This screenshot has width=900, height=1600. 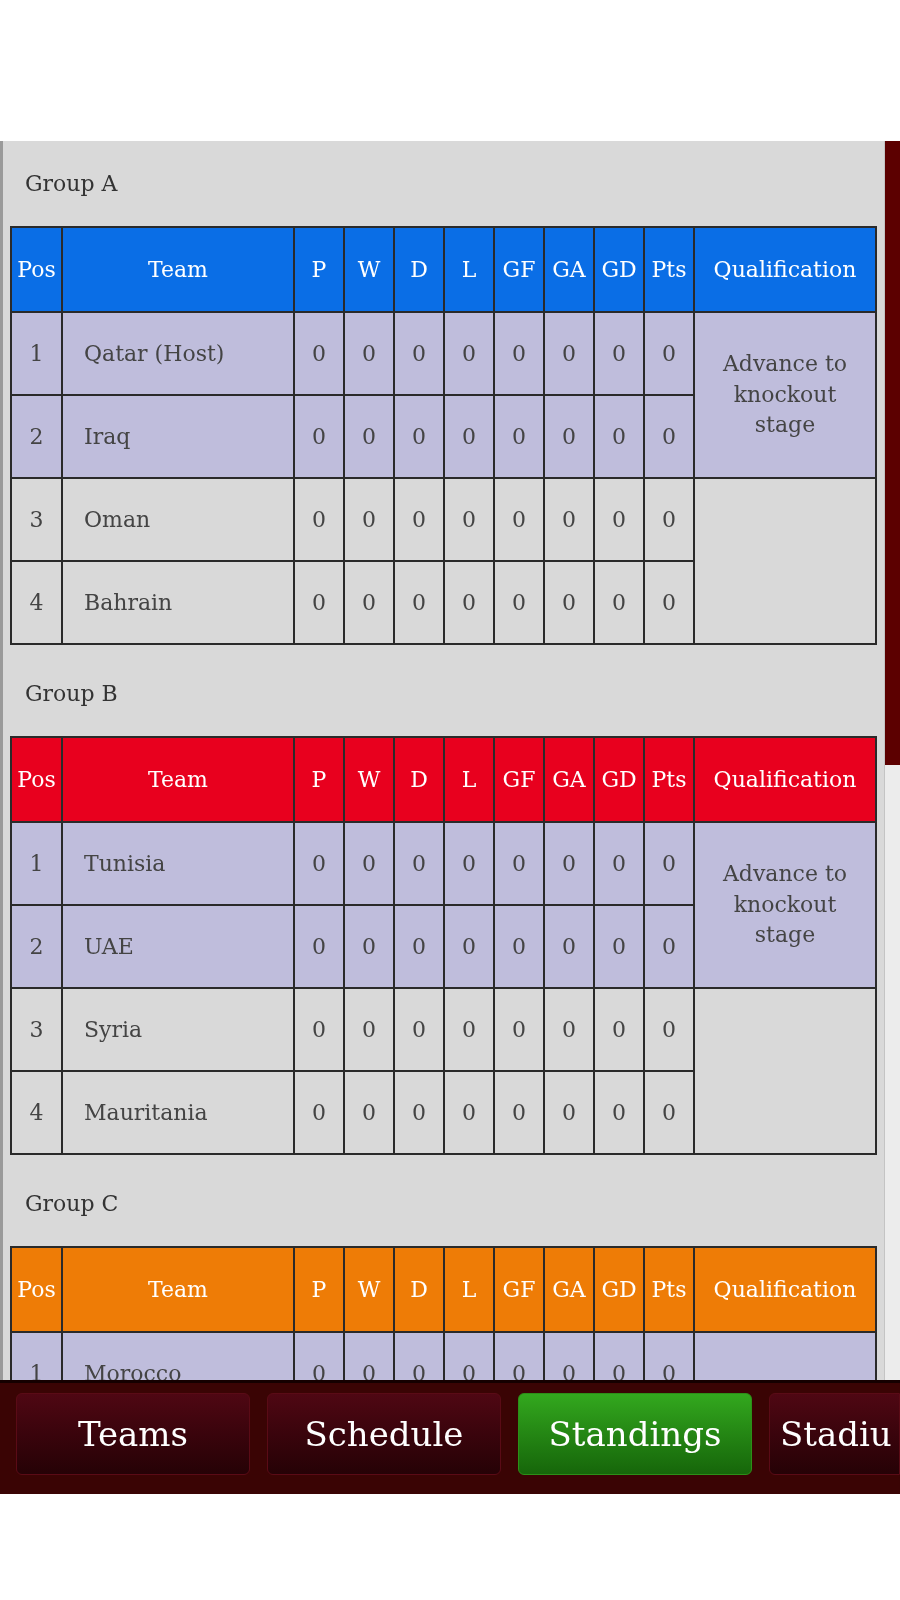 What do you see at coordinates (369, 1289) in the screenshot?
I see `column-header: W` at bounding box center [369, 1289].